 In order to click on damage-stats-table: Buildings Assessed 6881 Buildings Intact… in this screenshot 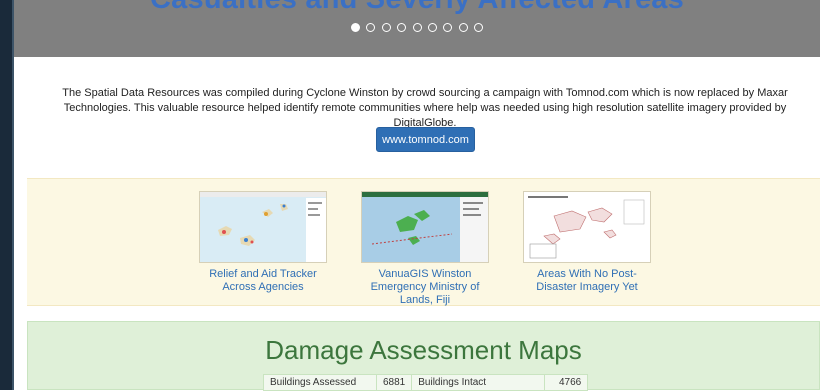, I will do `click(426, 382)`.